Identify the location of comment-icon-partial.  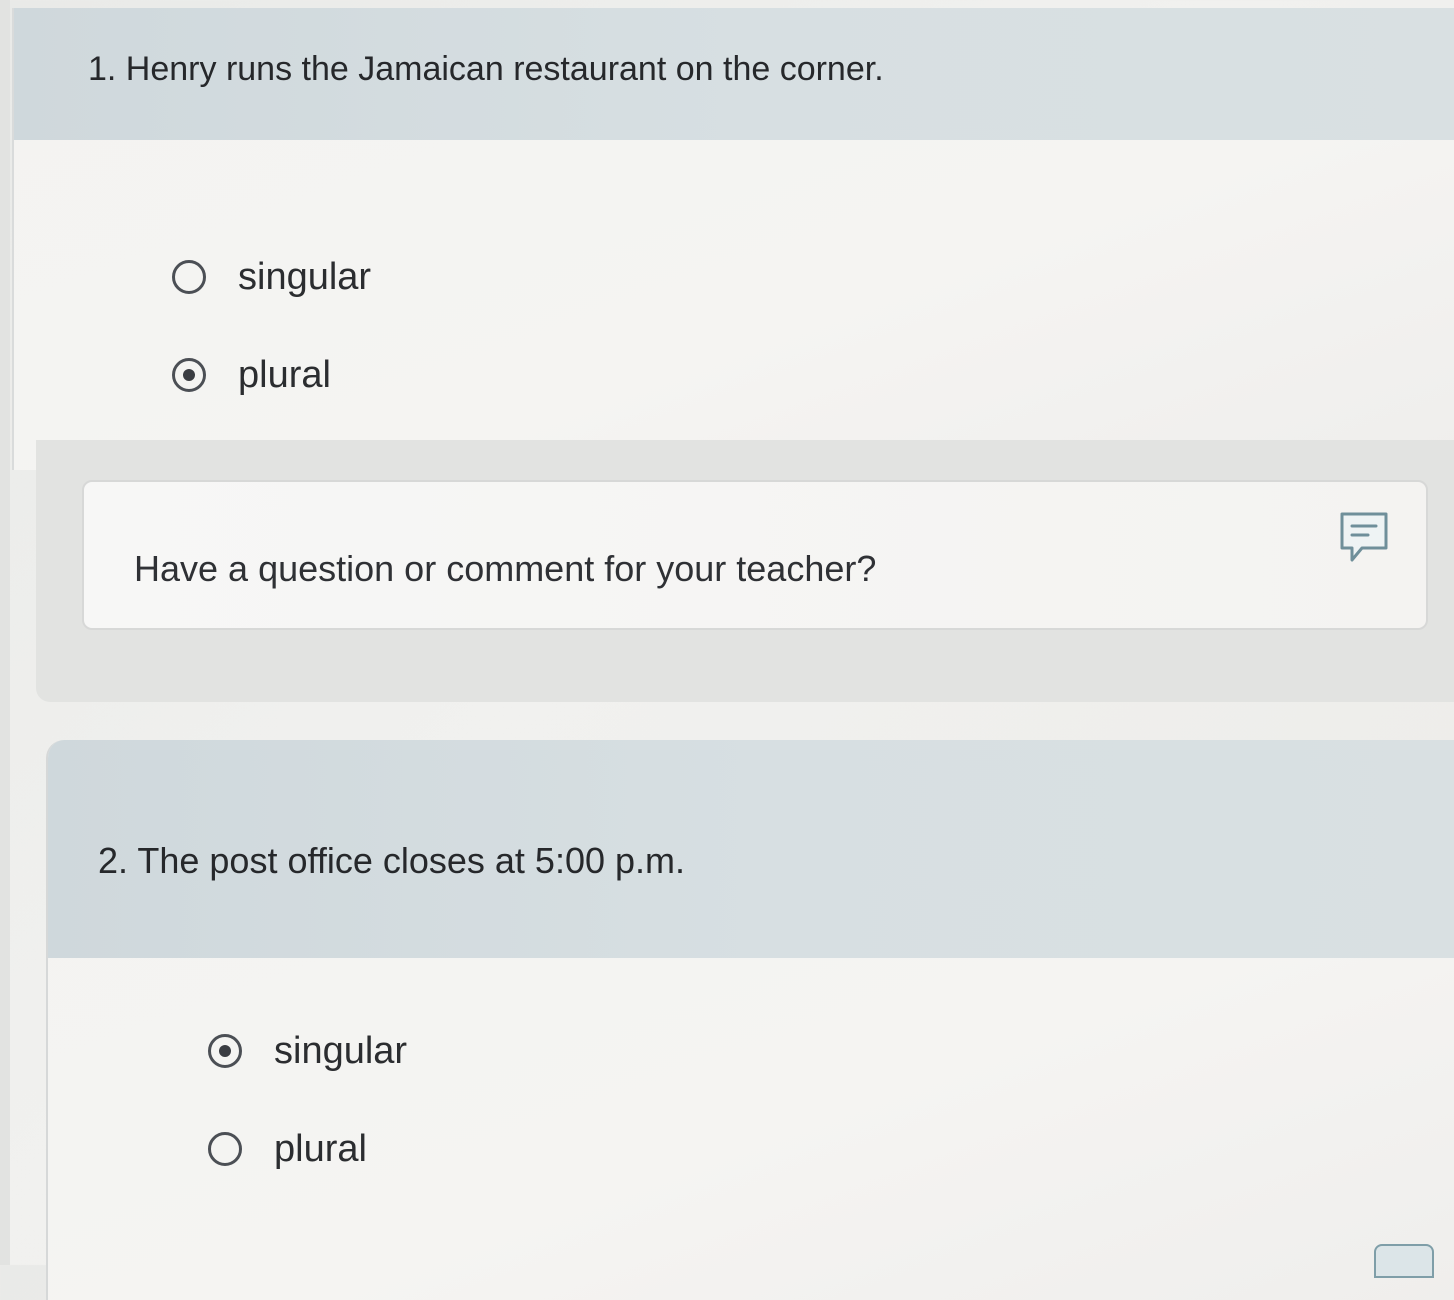
(1404, 1261).